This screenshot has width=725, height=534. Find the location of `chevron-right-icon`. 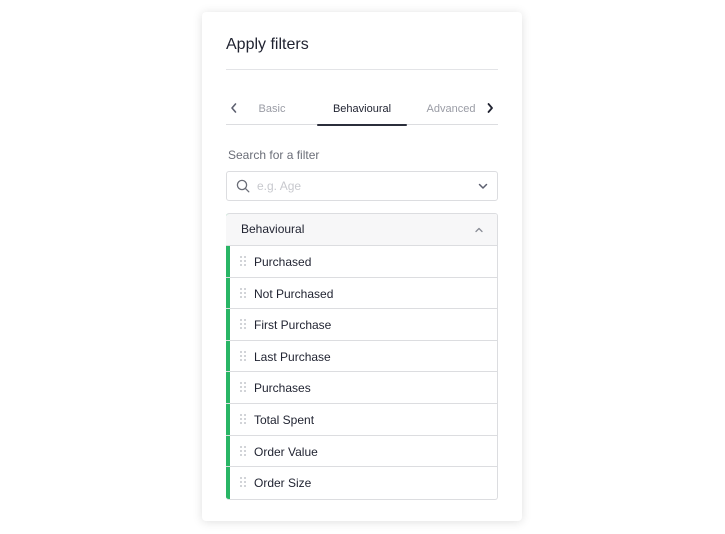

chevron-right-icon is located at coordinates (490, 108).